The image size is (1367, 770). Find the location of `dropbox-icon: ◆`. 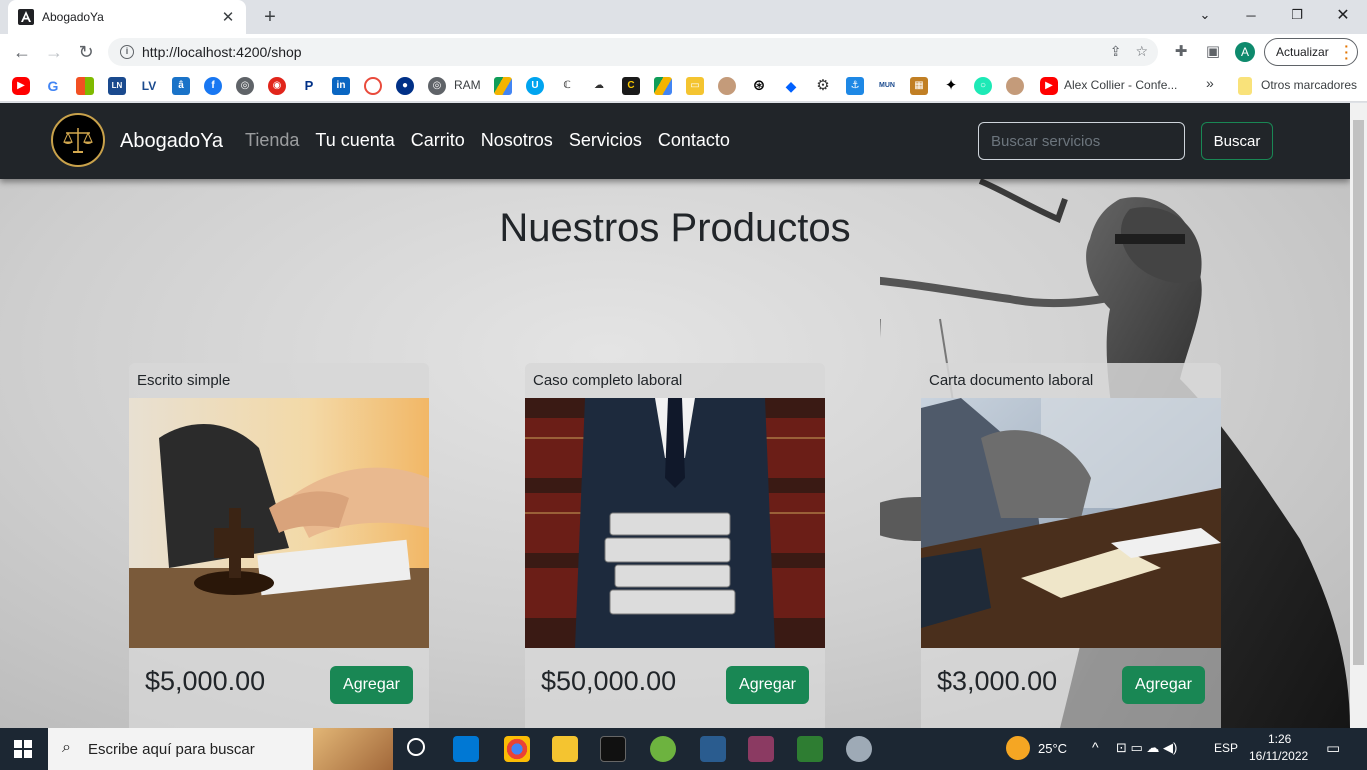

dropbox-icon: ◆ is located at coordinates (791, 86).